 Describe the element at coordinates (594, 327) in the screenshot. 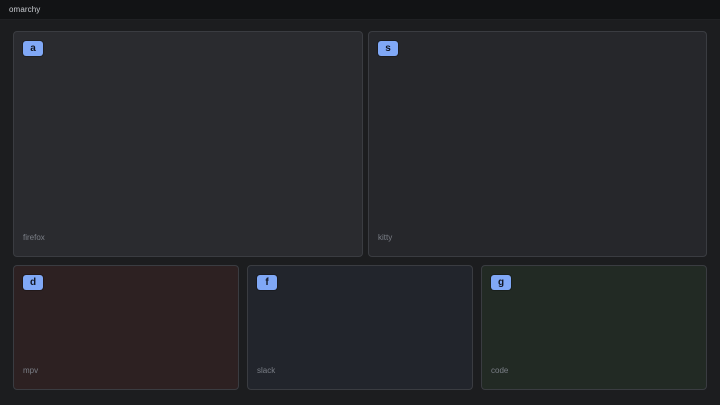

I see `window-code: g code` at that location.